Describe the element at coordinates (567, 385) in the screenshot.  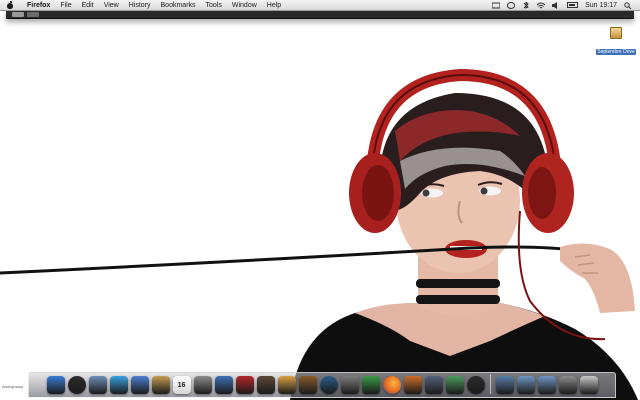
I see `device-icon` at that location.